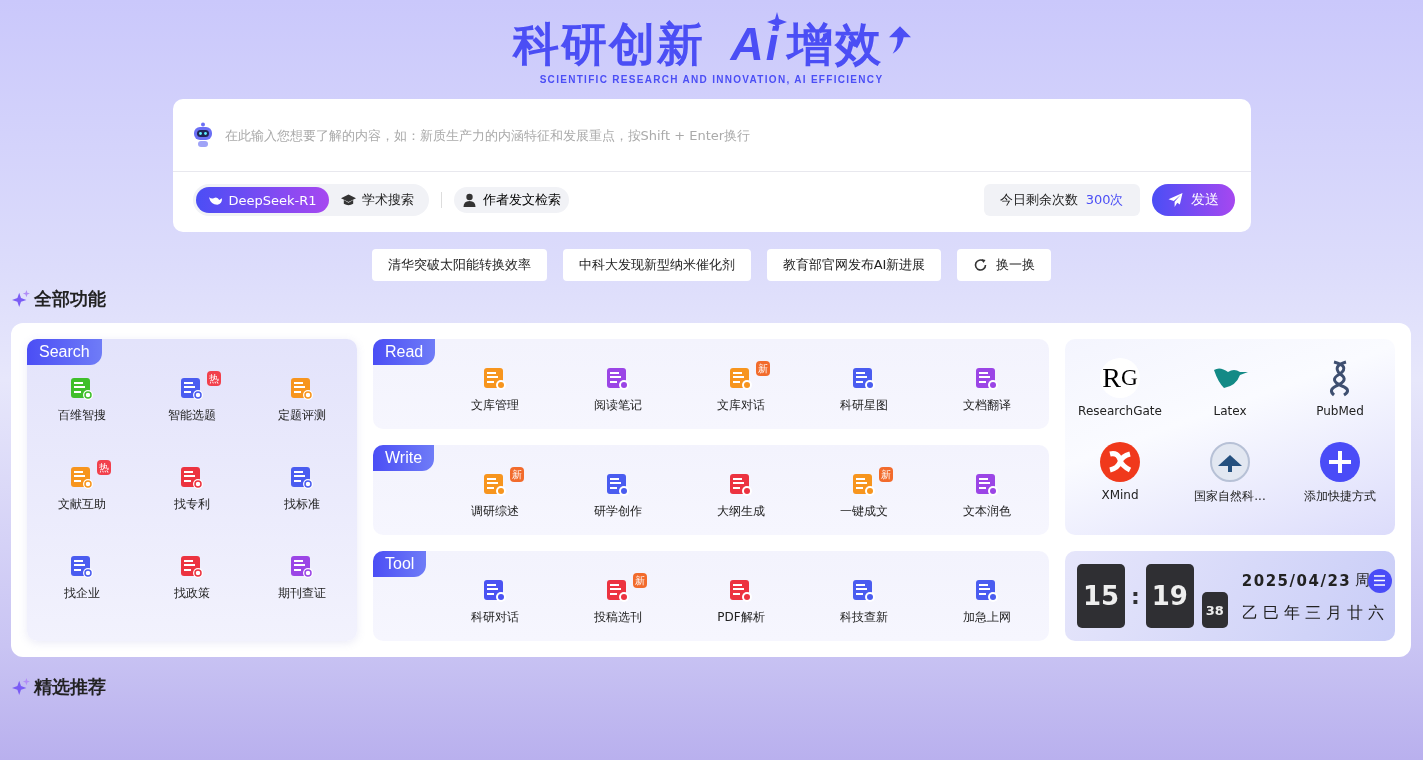 The height and width of the screenshot is (760, 1423). What do you see at coordinates (495, 386) in the screenshot?
I see `feature-item: 文库管理` at bounding box center [495, 386].